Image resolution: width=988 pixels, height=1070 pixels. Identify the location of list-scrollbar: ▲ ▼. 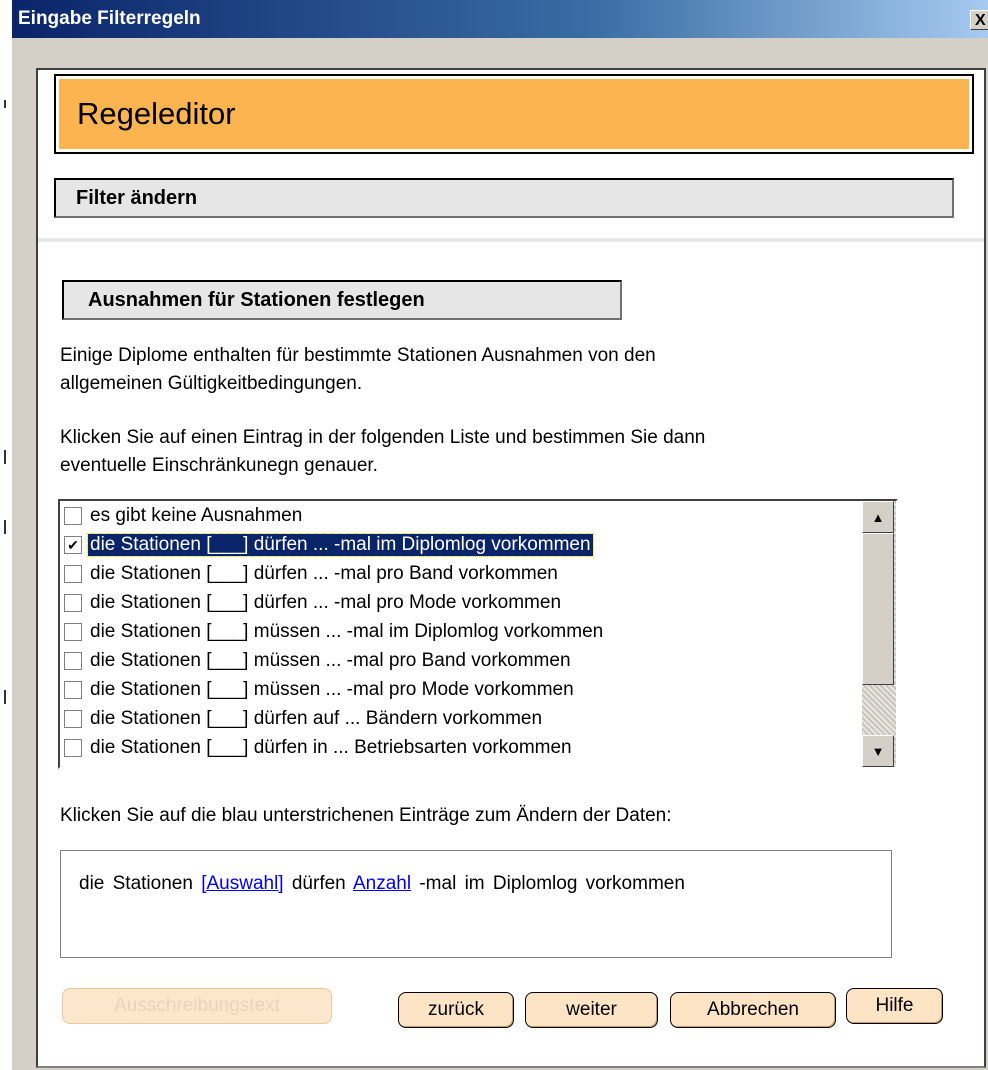
(879, 634).